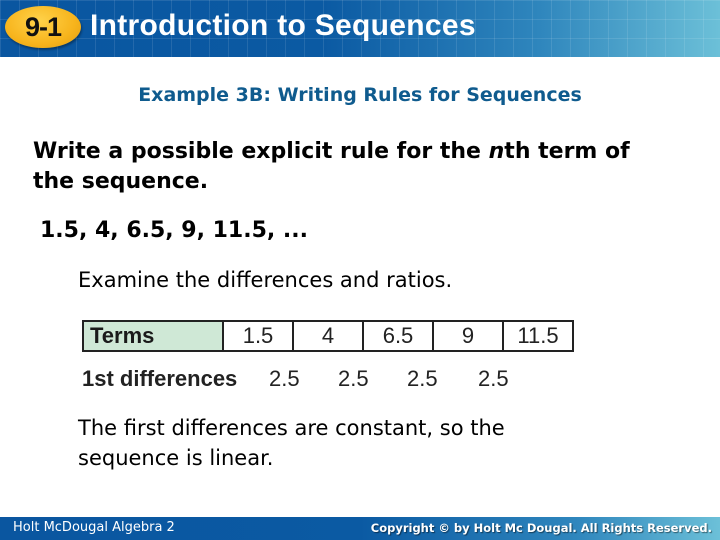 This screenshot has height=540, width=720. Describe the element at coordinates (360, 95) in the screenshot. I see `example-title: Example 3B: Writing Rules for Sequences` at that location.